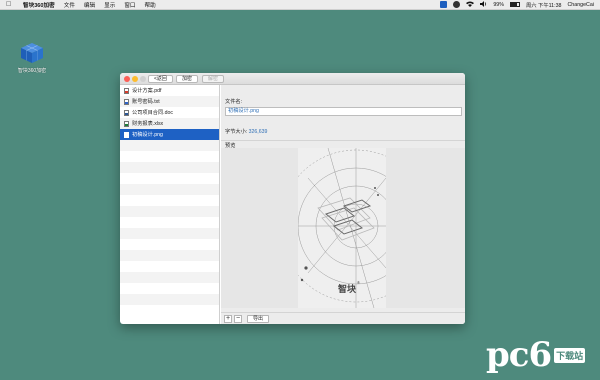 The image size is (600, 380). Describe the element at coordinates (347, 289) in the screenshot. I see `preview-logo-text: 智块` at that location.